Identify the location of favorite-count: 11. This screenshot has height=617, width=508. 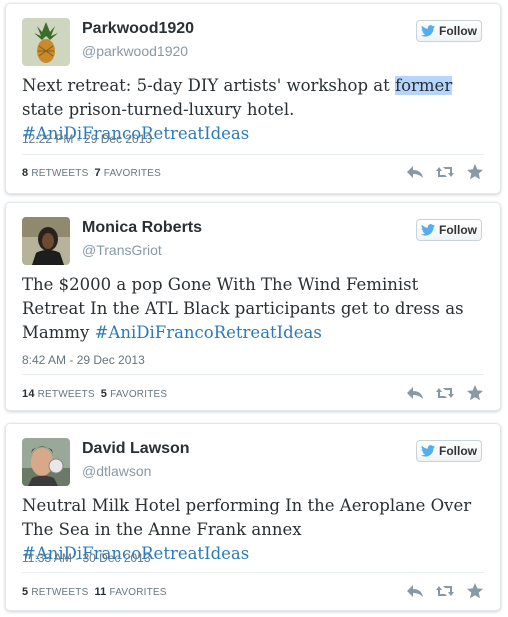
(100, 592).